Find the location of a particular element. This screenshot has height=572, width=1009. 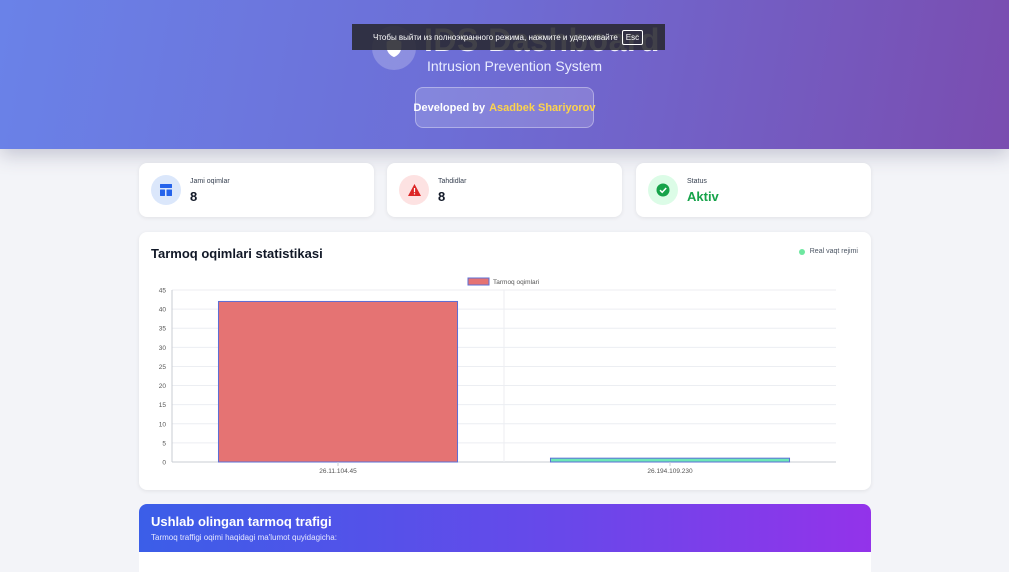

x-tick-label: 26.194.109.230 is located at coordinates (670, 471).